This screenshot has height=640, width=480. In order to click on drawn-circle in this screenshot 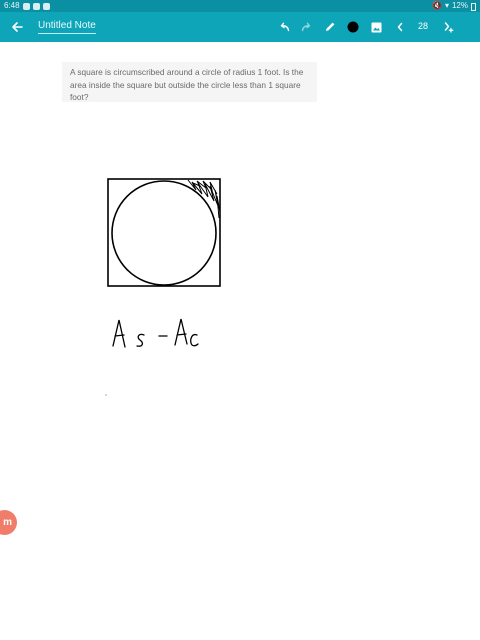, I will do `click(164, 233)`.